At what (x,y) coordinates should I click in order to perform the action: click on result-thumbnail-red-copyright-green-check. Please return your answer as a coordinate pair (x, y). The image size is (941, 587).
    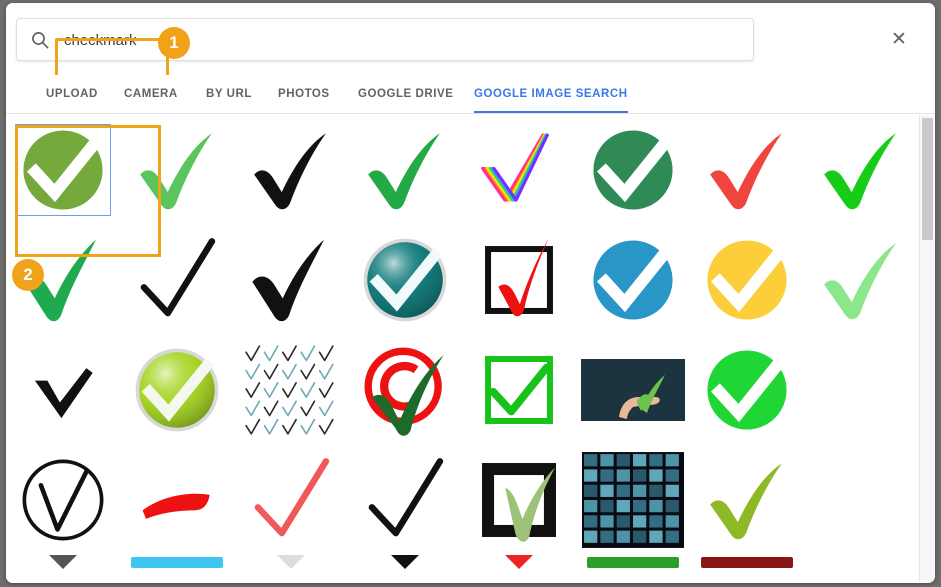
    Looking at the image, I should click on (405, 390).